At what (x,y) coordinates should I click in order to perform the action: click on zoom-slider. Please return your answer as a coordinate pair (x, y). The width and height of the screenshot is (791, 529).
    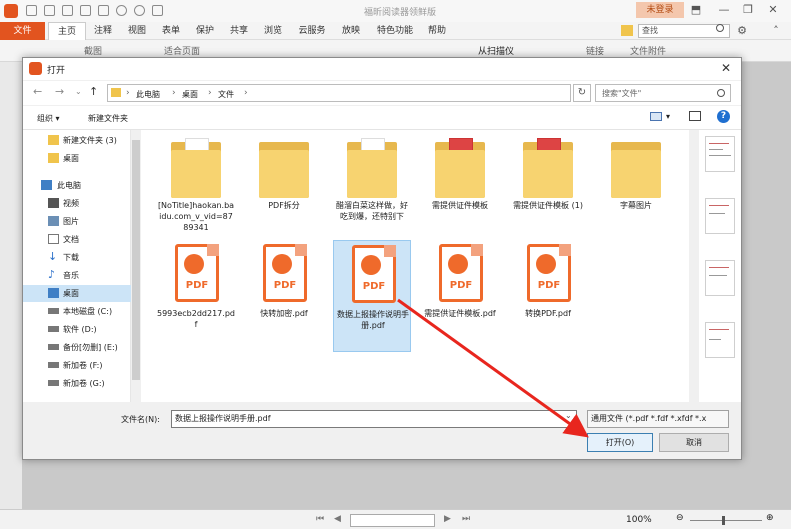
    Looking at the image, I should click on (726, 520).